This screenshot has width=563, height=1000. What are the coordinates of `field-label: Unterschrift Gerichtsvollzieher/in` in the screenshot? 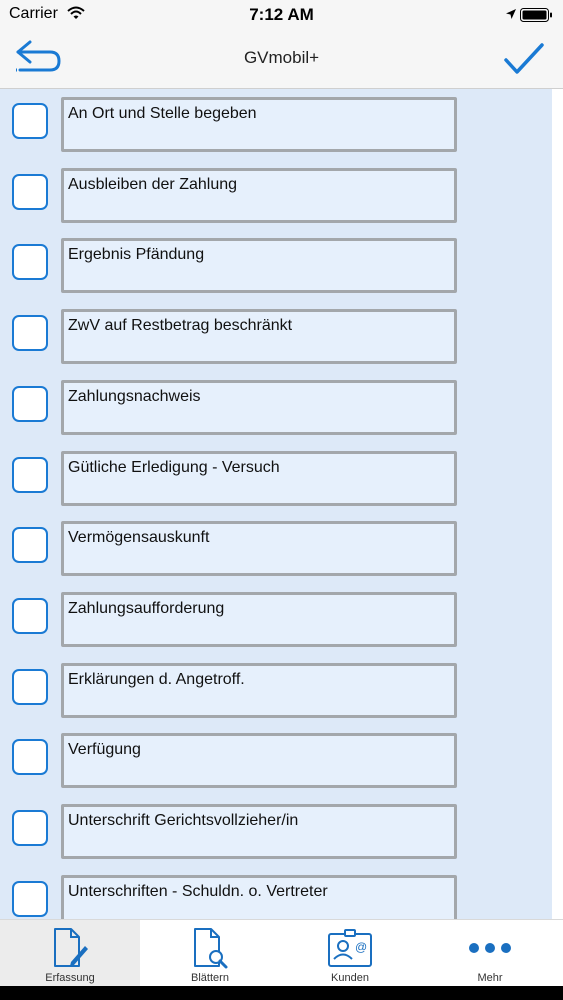 It's located at (183, 820).